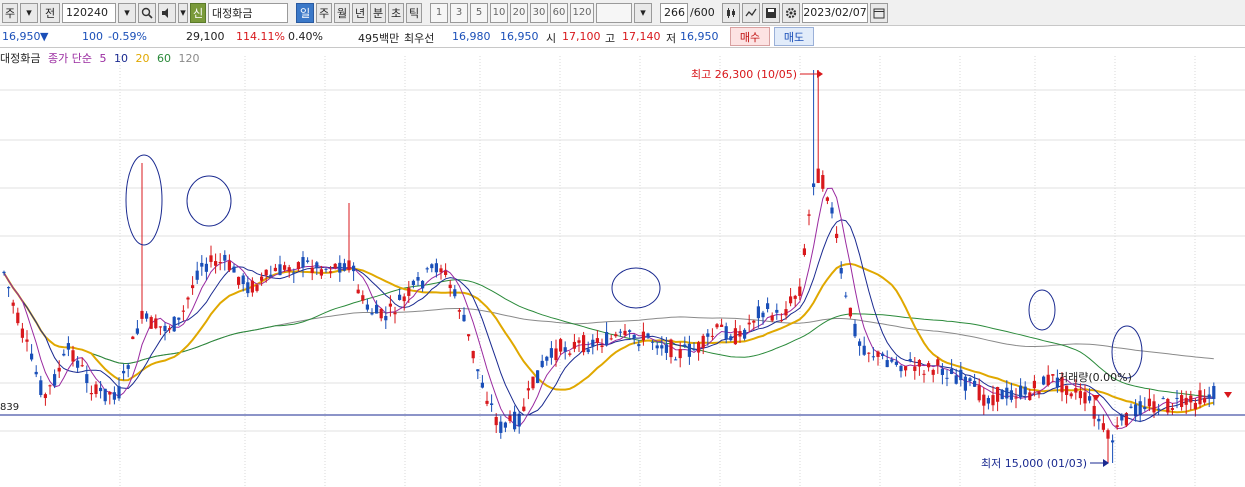 This screenshot has width=1245, height=487. I want to click on interval-120: 120, so click(582, 12).